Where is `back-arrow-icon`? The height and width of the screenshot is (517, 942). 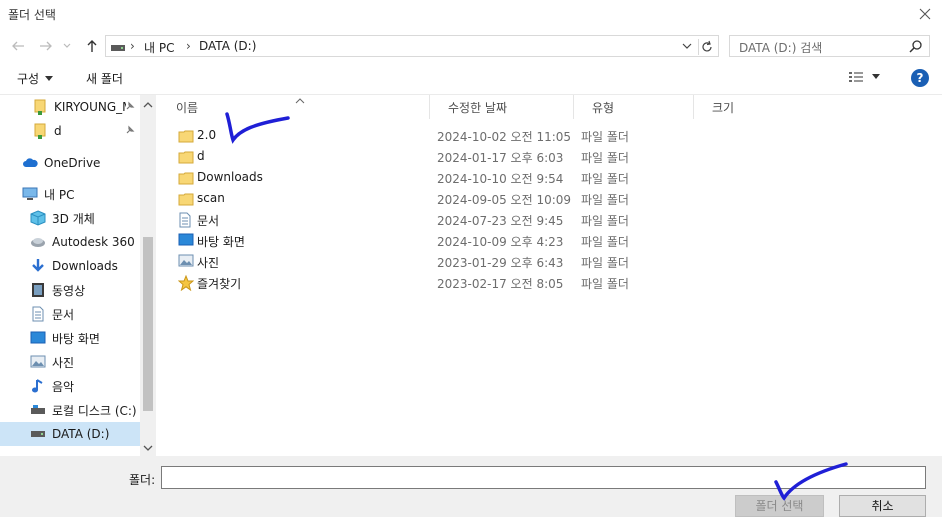 back-arrow-icon is located at coordinates (18, 46).